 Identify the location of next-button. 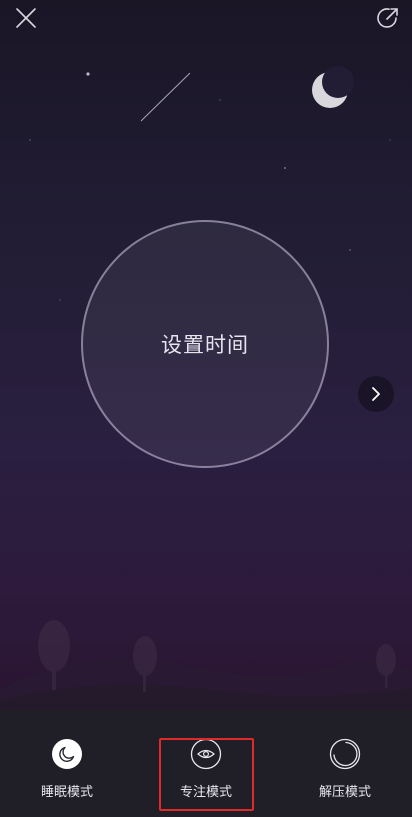
(376, 394).